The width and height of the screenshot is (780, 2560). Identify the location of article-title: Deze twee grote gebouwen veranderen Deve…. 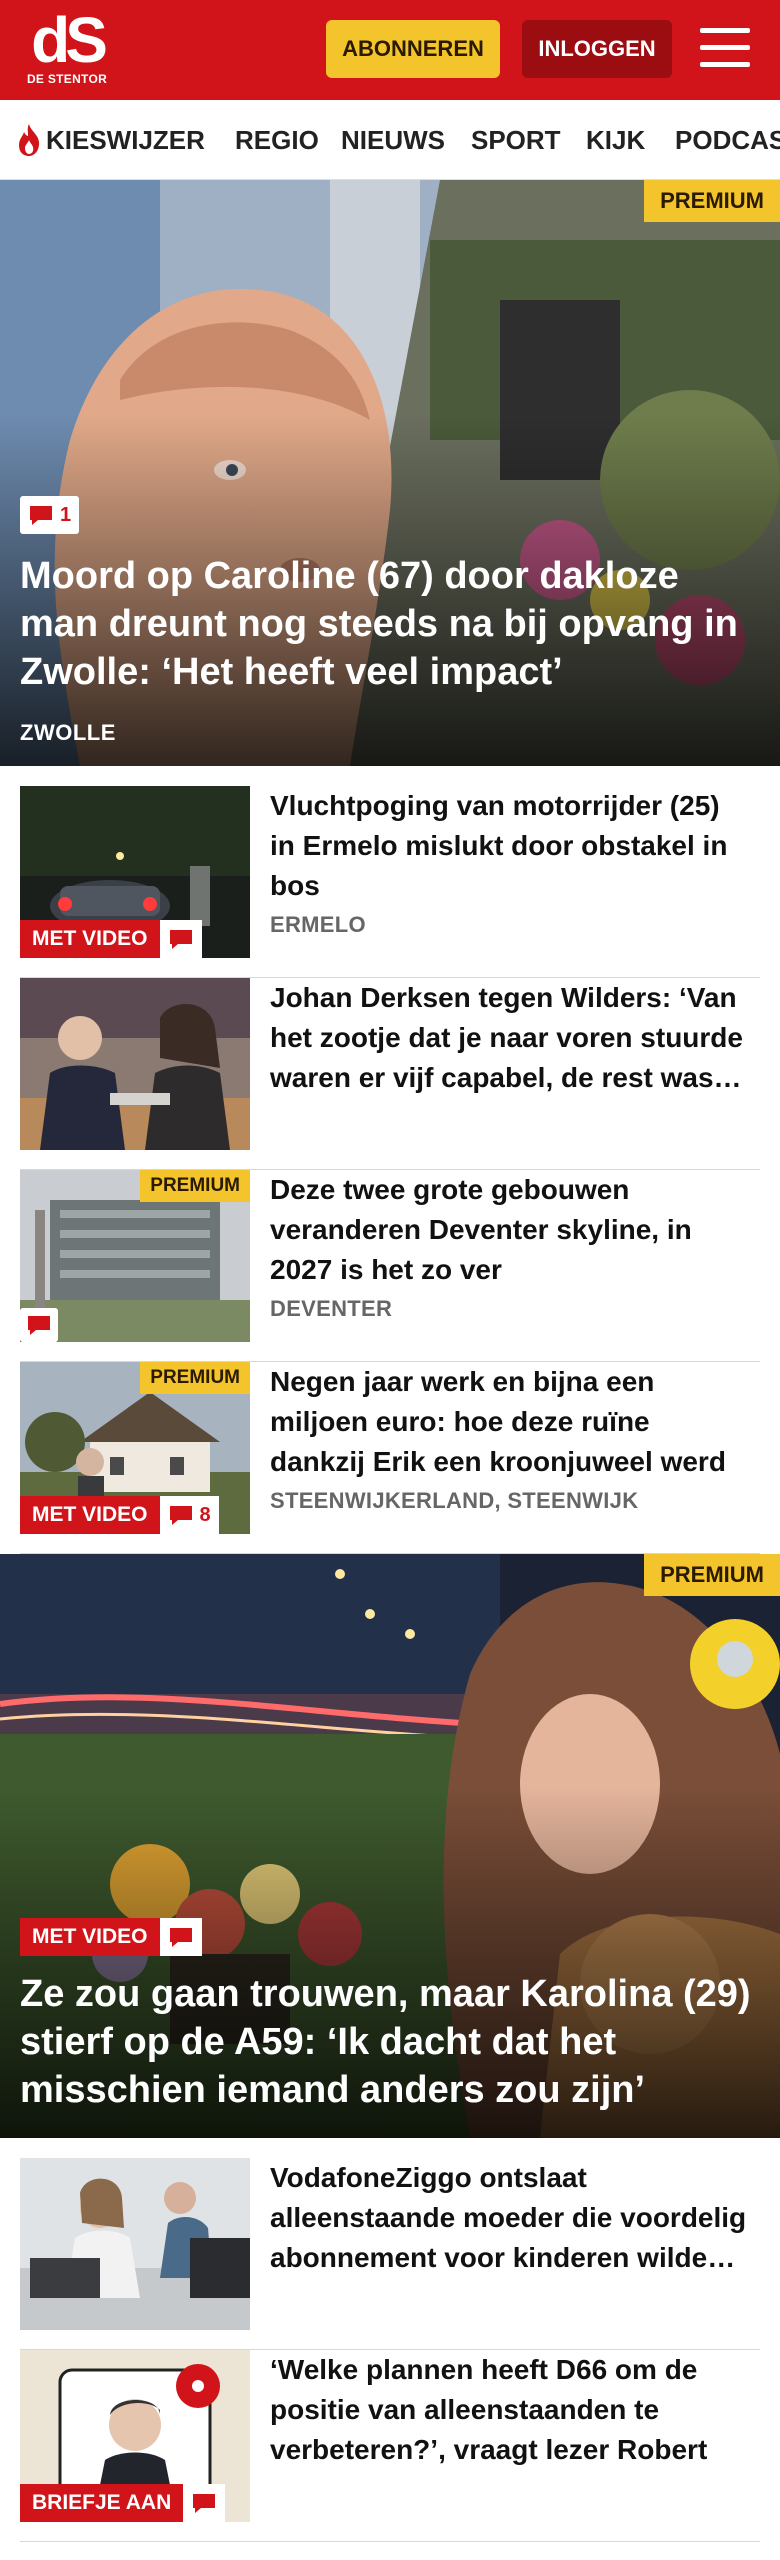
(510, 1230).